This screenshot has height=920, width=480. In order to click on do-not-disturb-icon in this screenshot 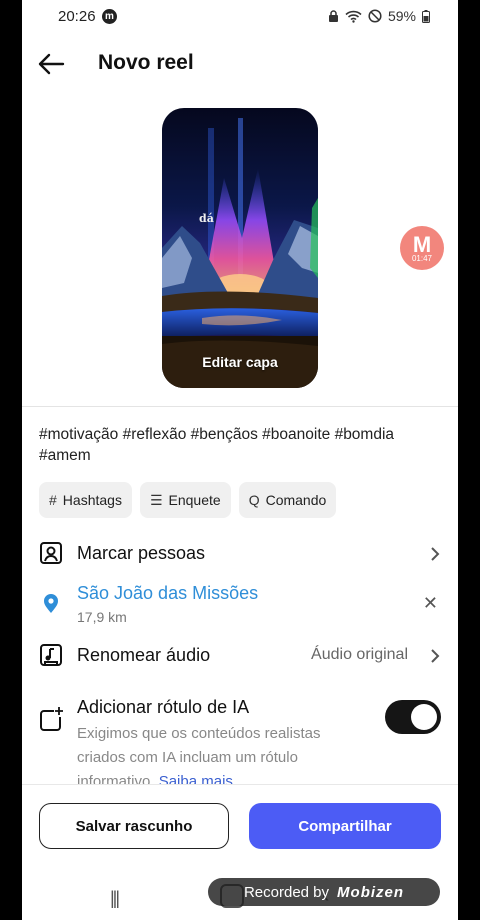, I will do `click(375, 16)`.